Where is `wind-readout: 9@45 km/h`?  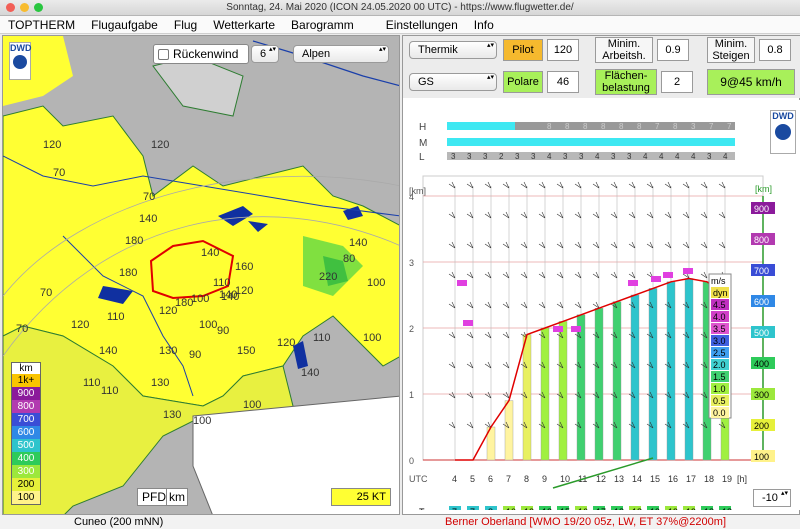 wind-readout: 9@45 km/h is located at coordinates (751, 82).